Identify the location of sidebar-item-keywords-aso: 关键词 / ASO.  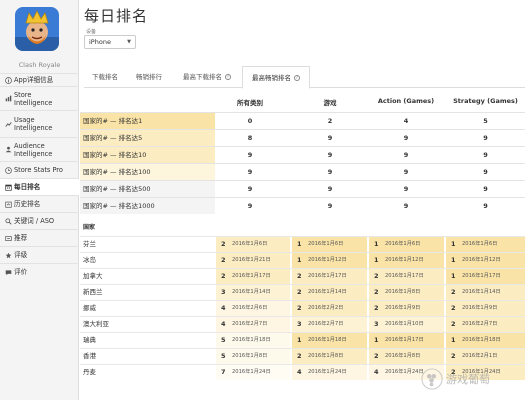
(39, 220).